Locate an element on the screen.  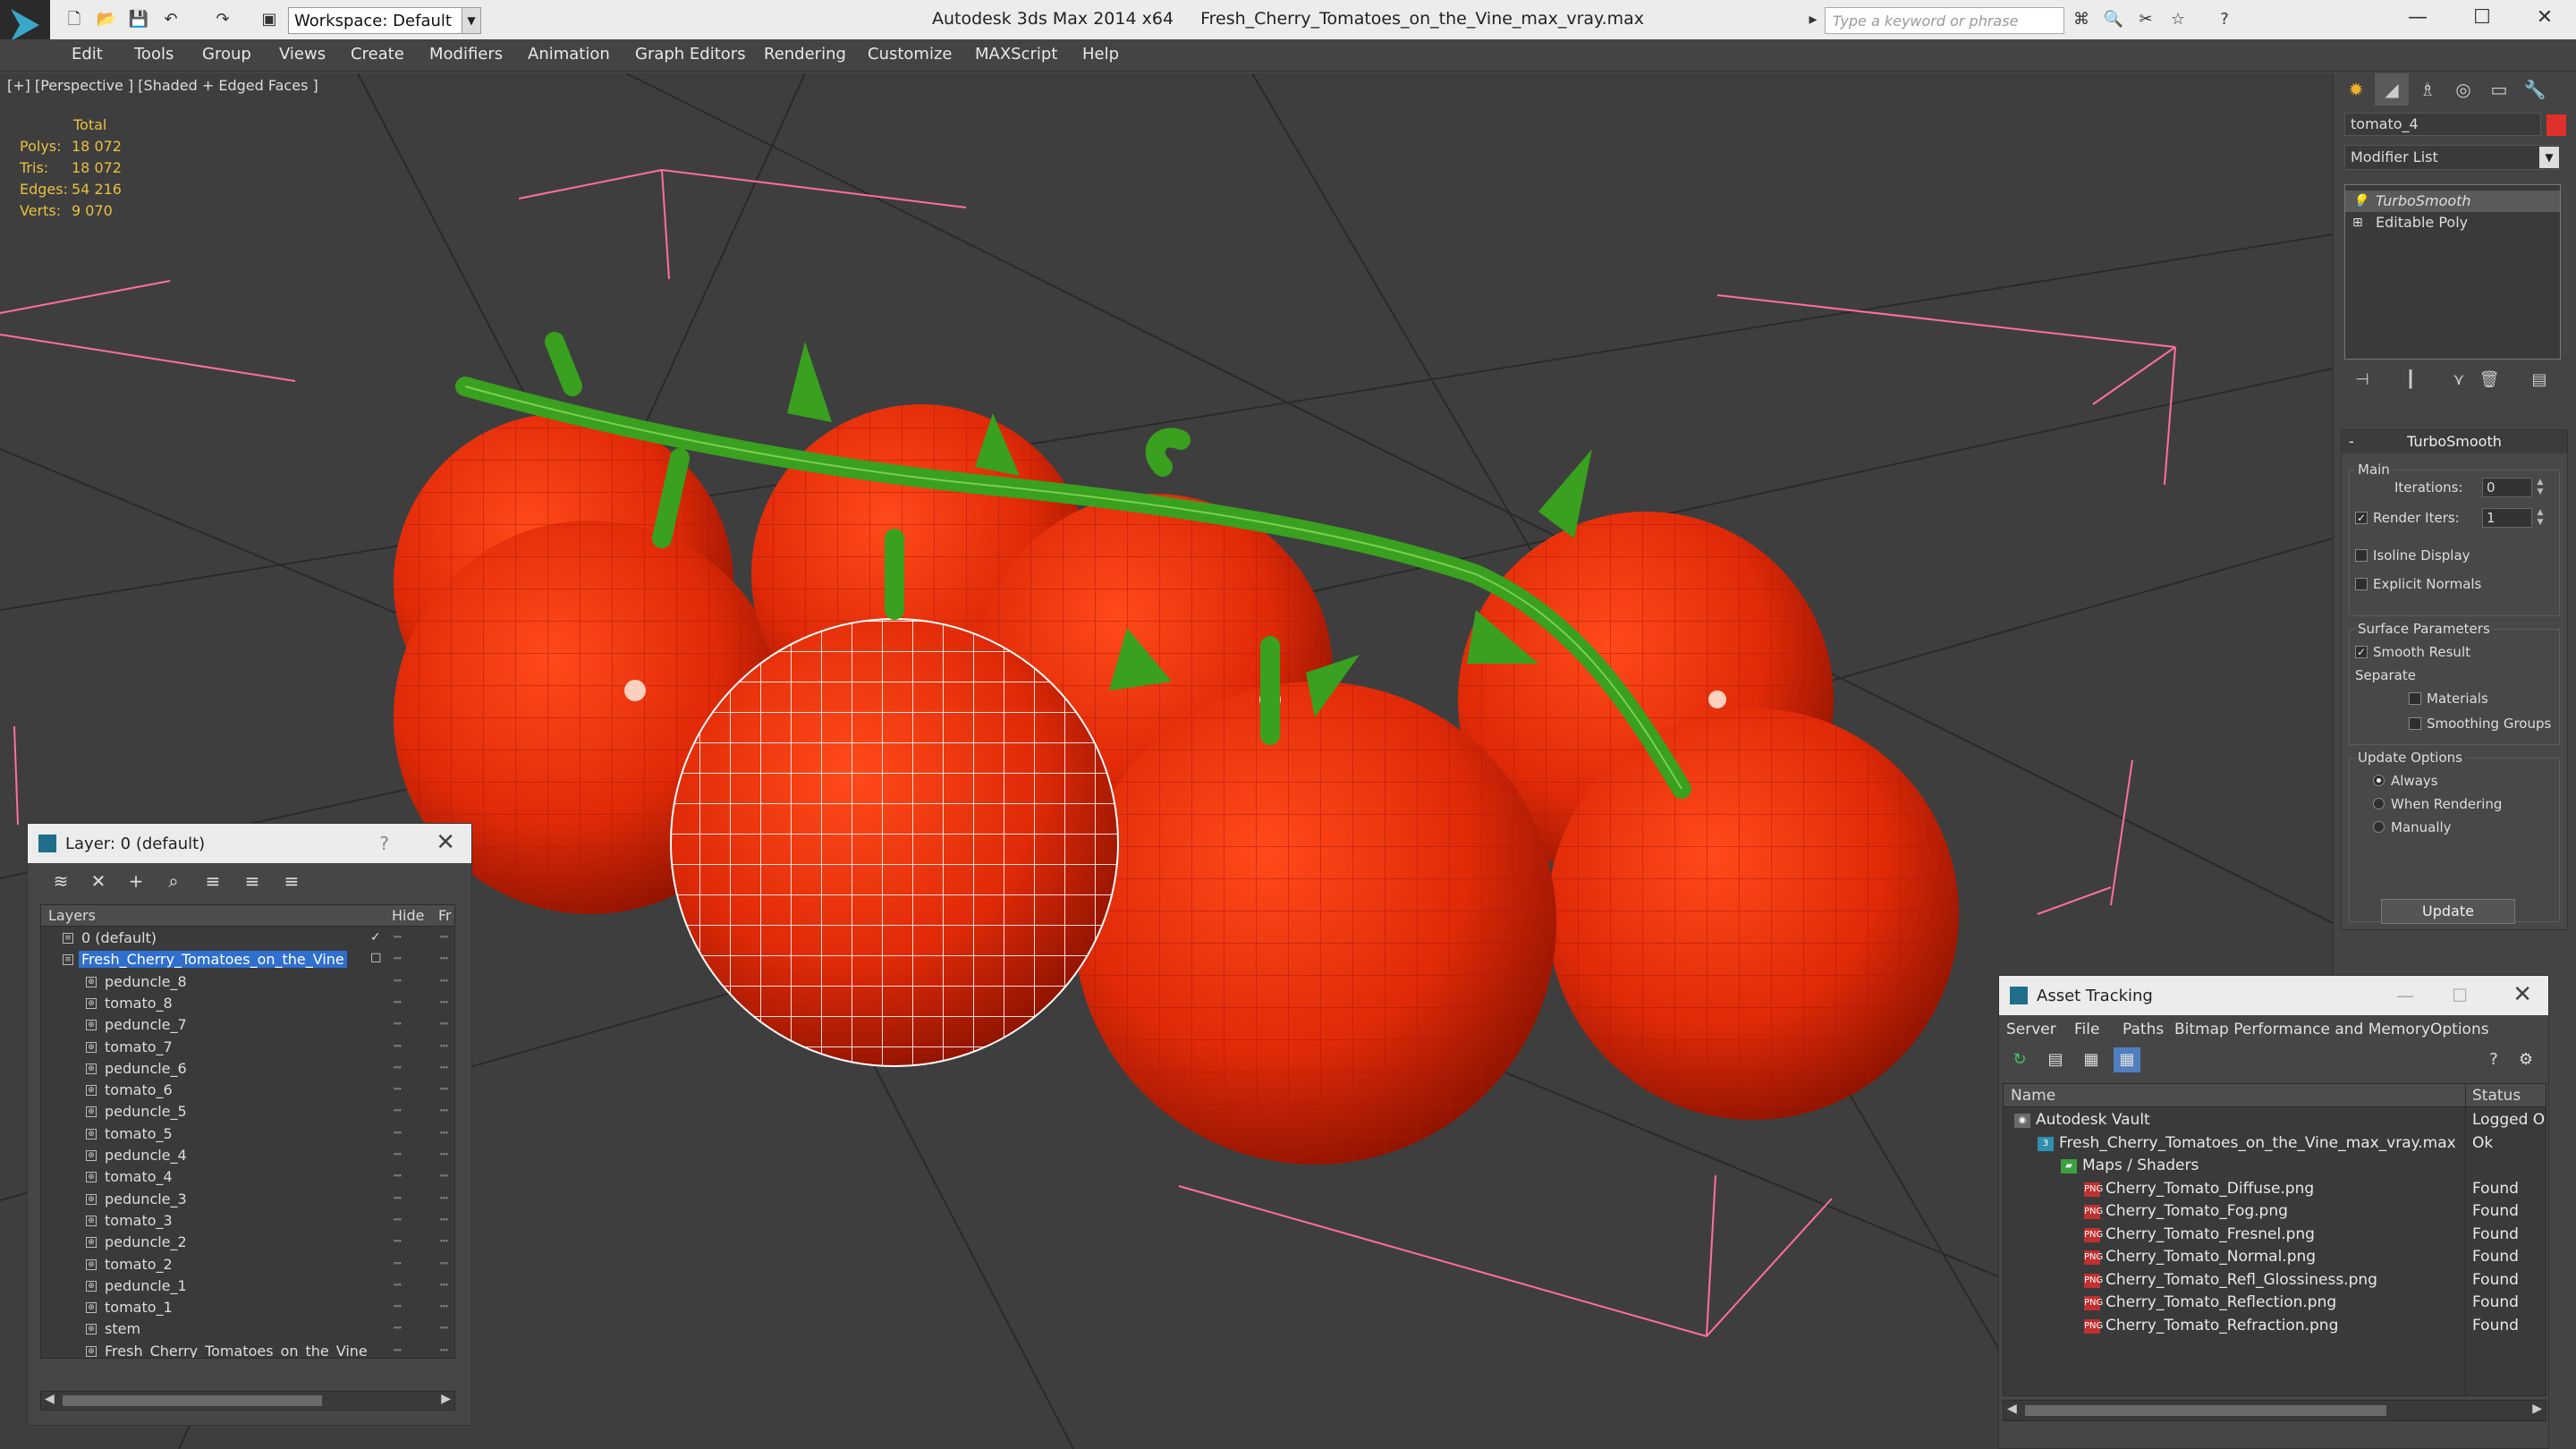
stack-item-turbosmooth: 💡 TurboSmooth is located at coordinates (2452, 201).